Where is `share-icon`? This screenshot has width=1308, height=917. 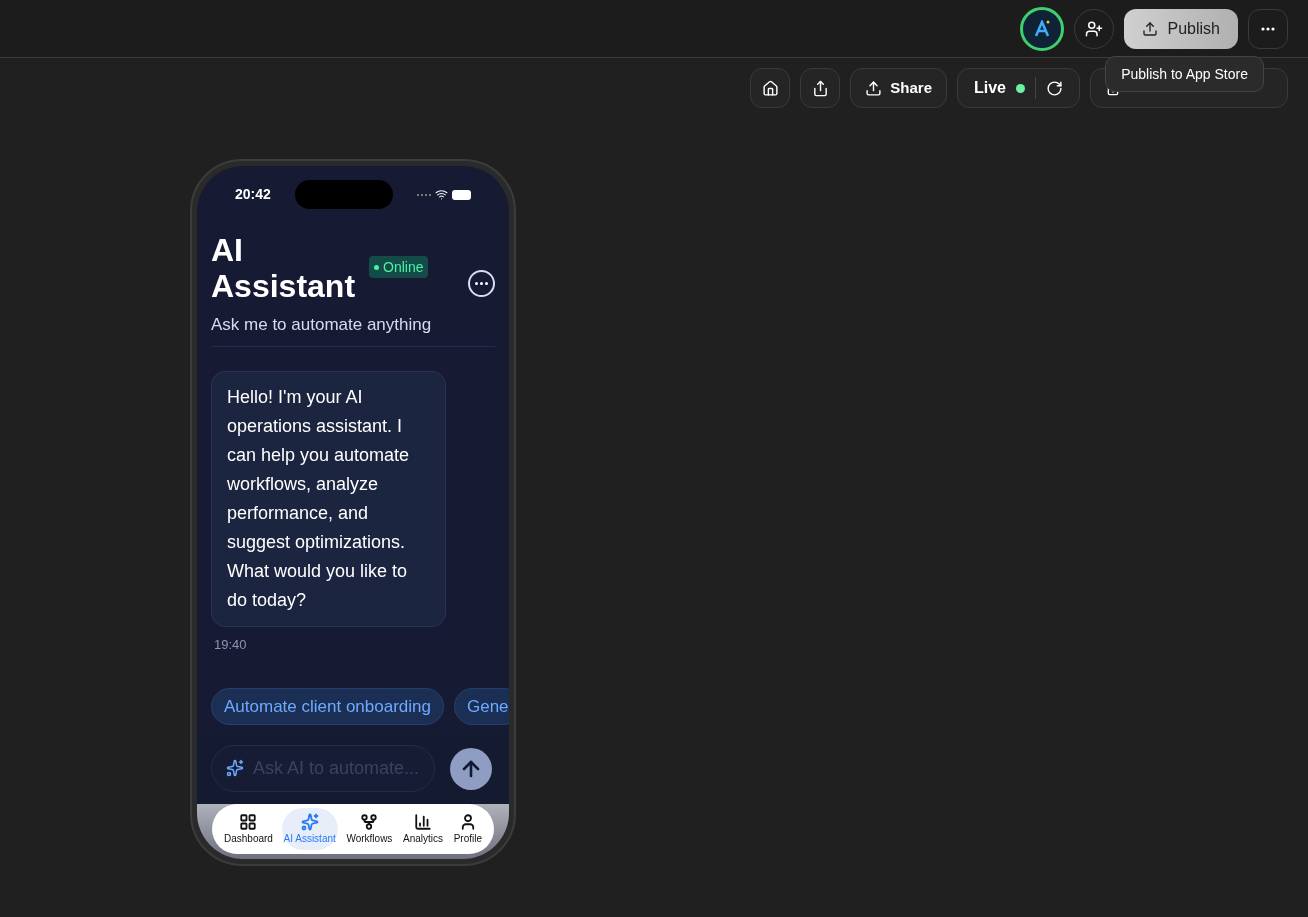 share-icon is located at coordinates (820, 88).